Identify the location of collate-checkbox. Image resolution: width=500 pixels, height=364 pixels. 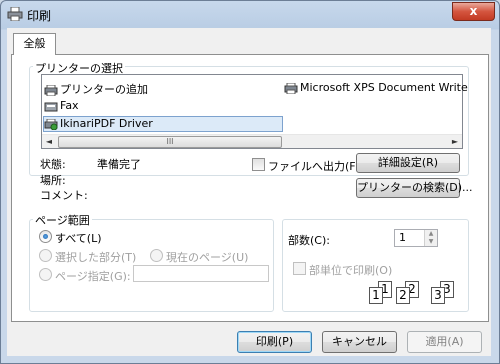
(299, 268).